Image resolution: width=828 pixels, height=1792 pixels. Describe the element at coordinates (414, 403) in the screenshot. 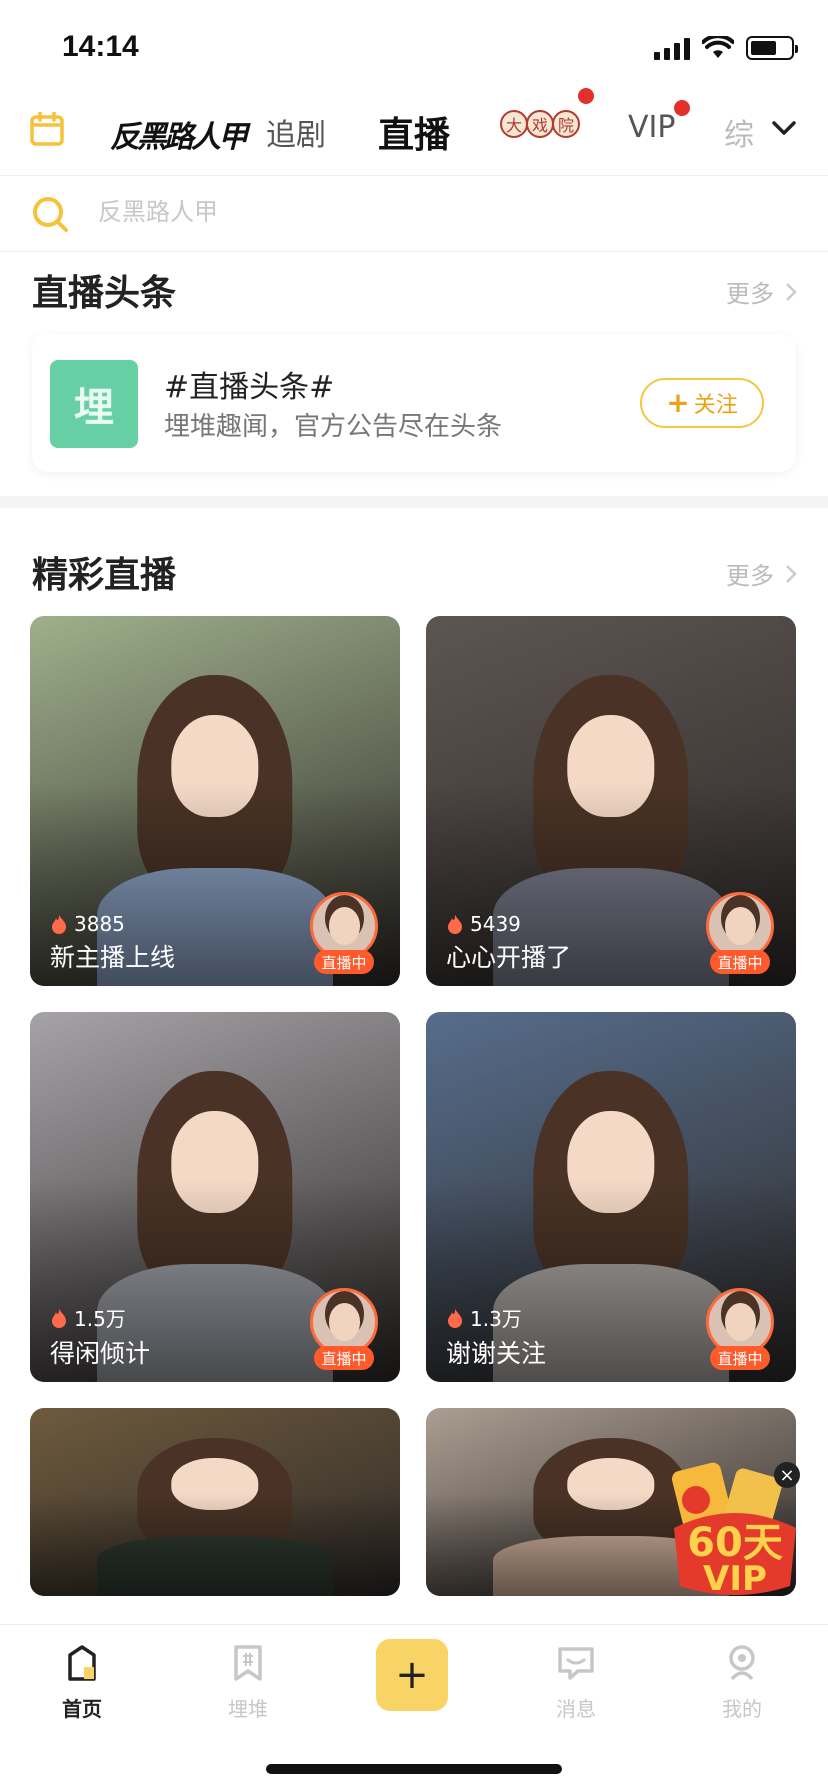

I see `headline-card: 埋 #直播头条# 埋堆趣闻，官方公告尽在头条 + 关注` at that location.